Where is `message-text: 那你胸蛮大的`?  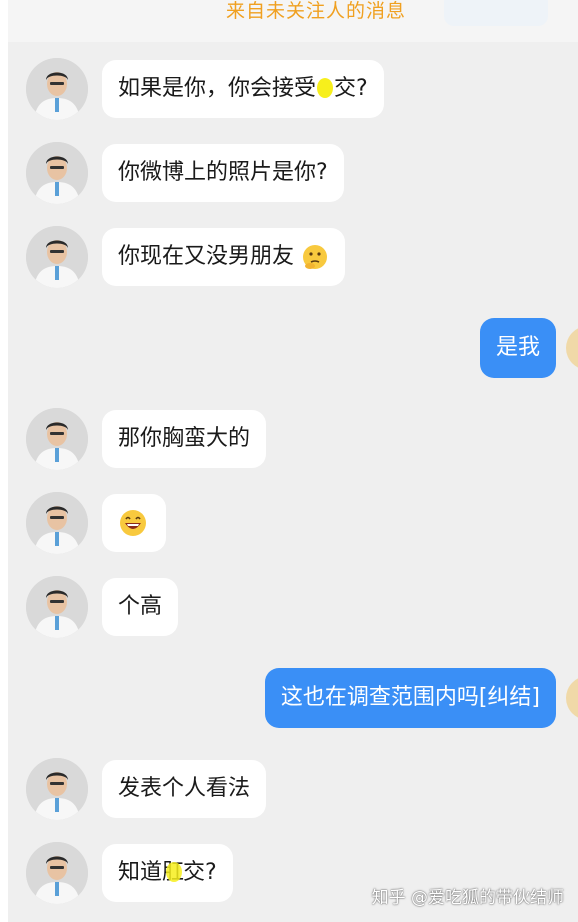
message-text: 那你胸蛮大的 is located at coordinates (184, 438).